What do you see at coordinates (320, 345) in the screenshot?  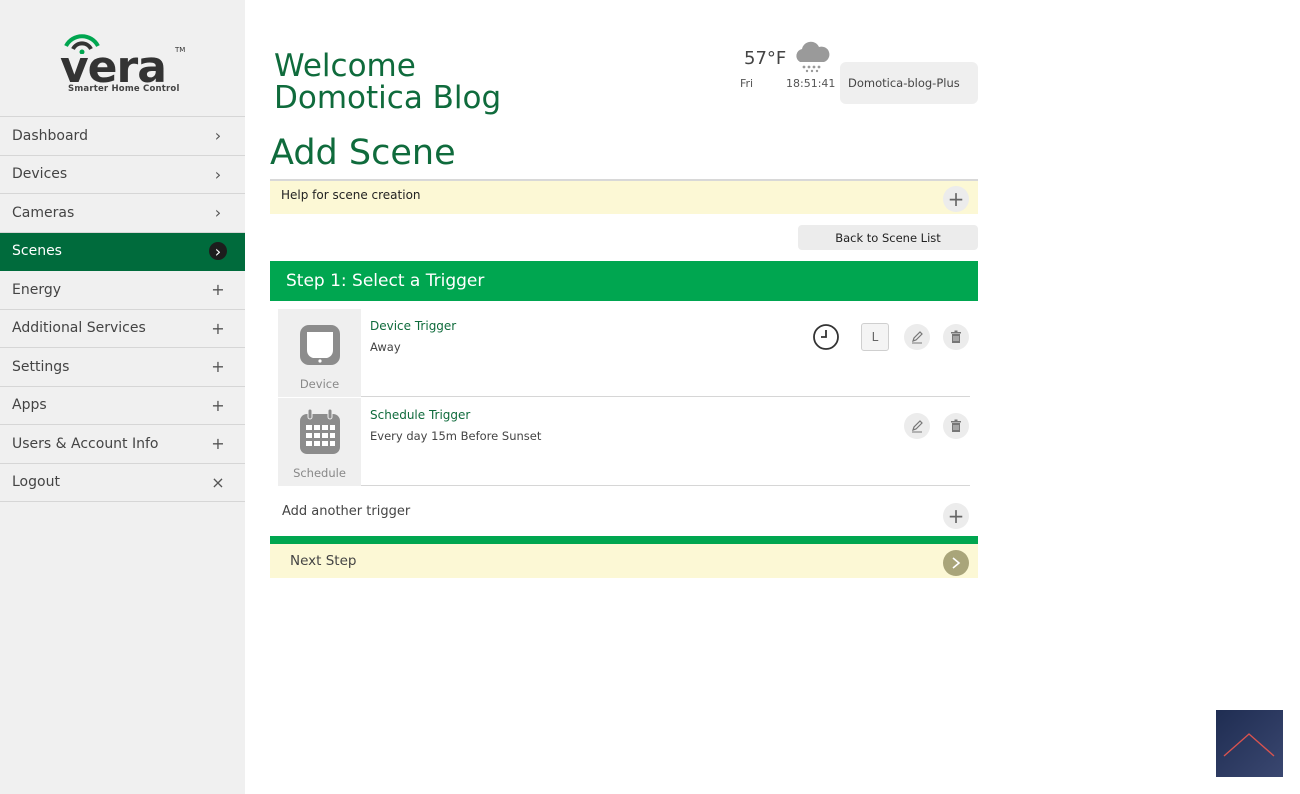 I see `device-icon` at bounding box center [320, 345].